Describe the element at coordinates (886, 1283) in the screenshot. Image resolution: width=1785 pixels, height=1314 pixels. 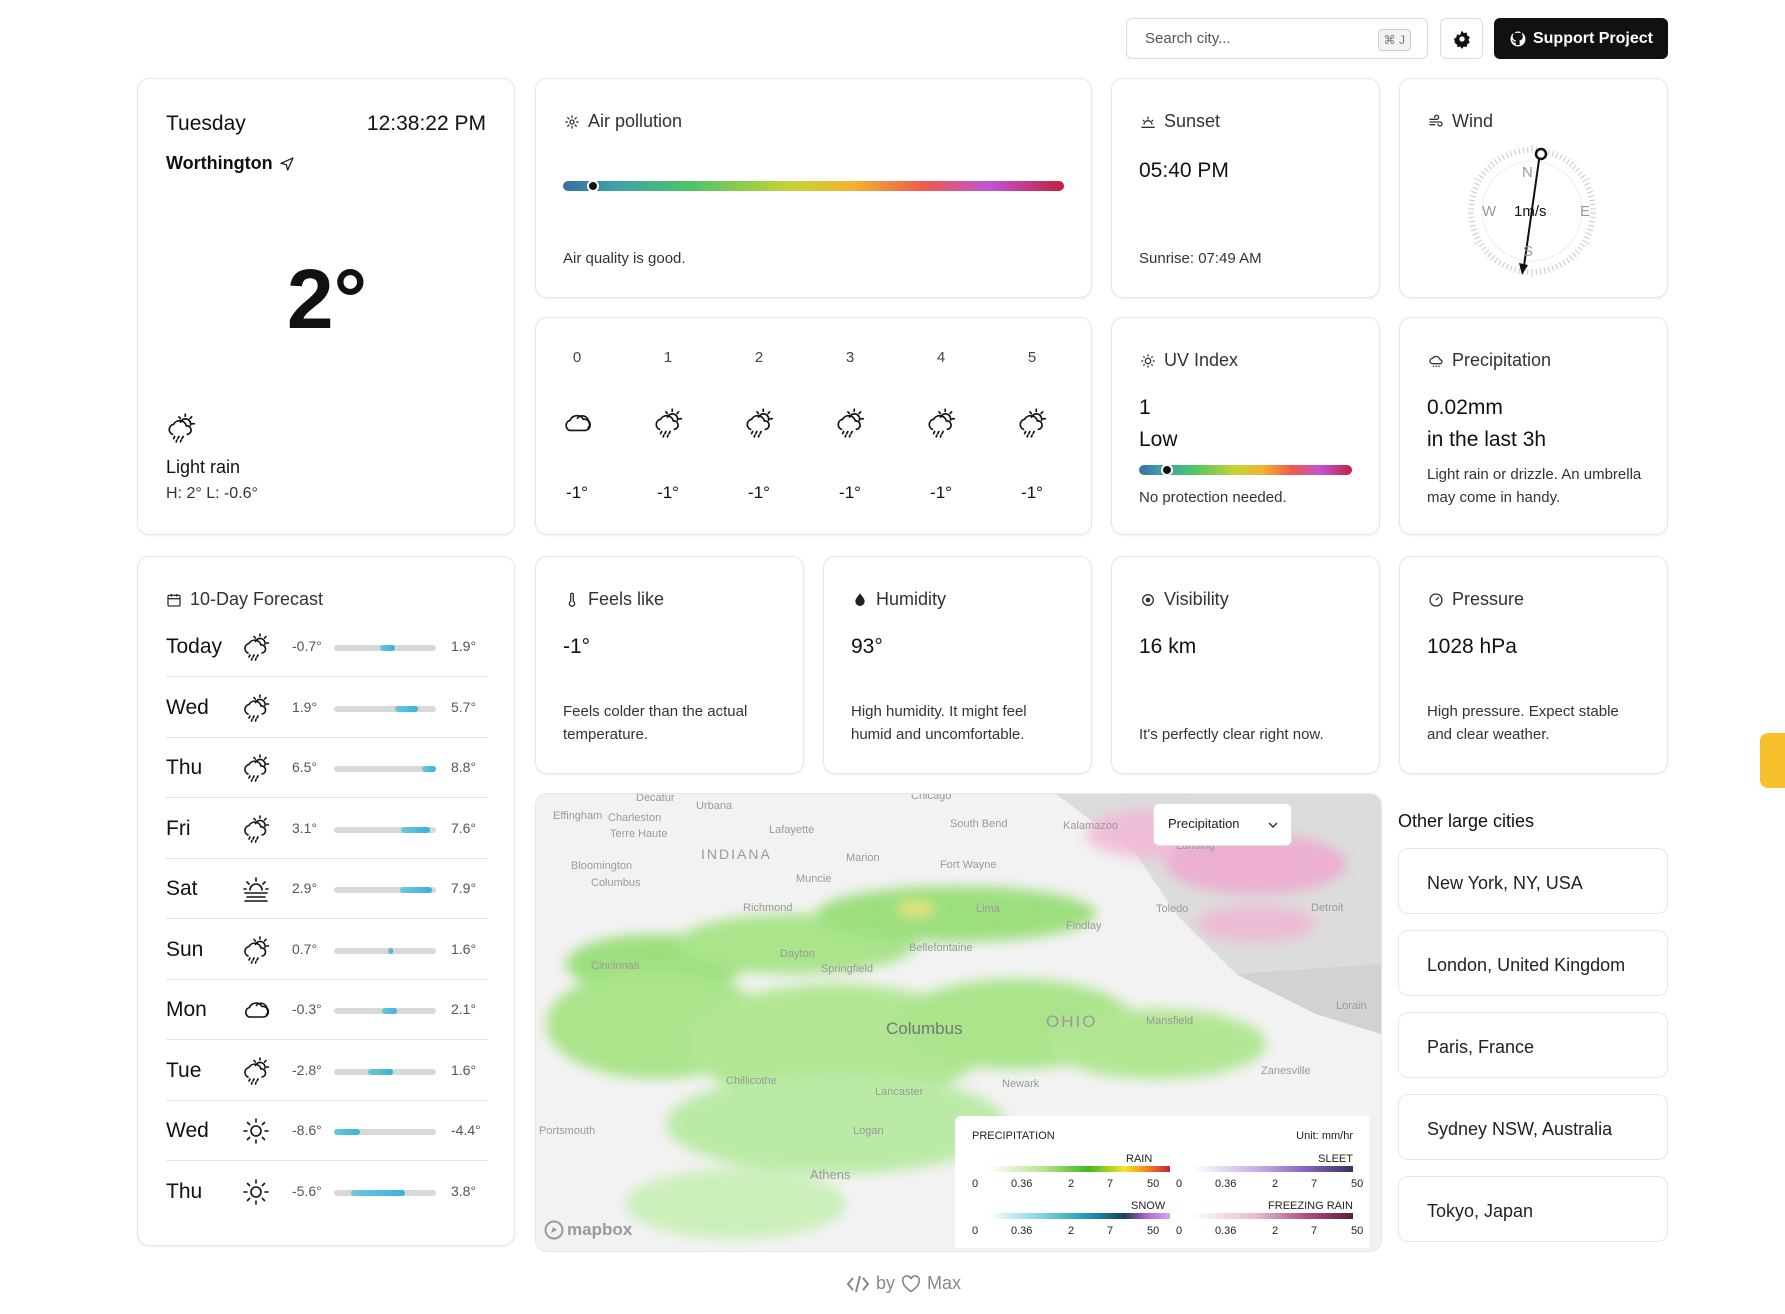
I see `footer-by: by` at that location.